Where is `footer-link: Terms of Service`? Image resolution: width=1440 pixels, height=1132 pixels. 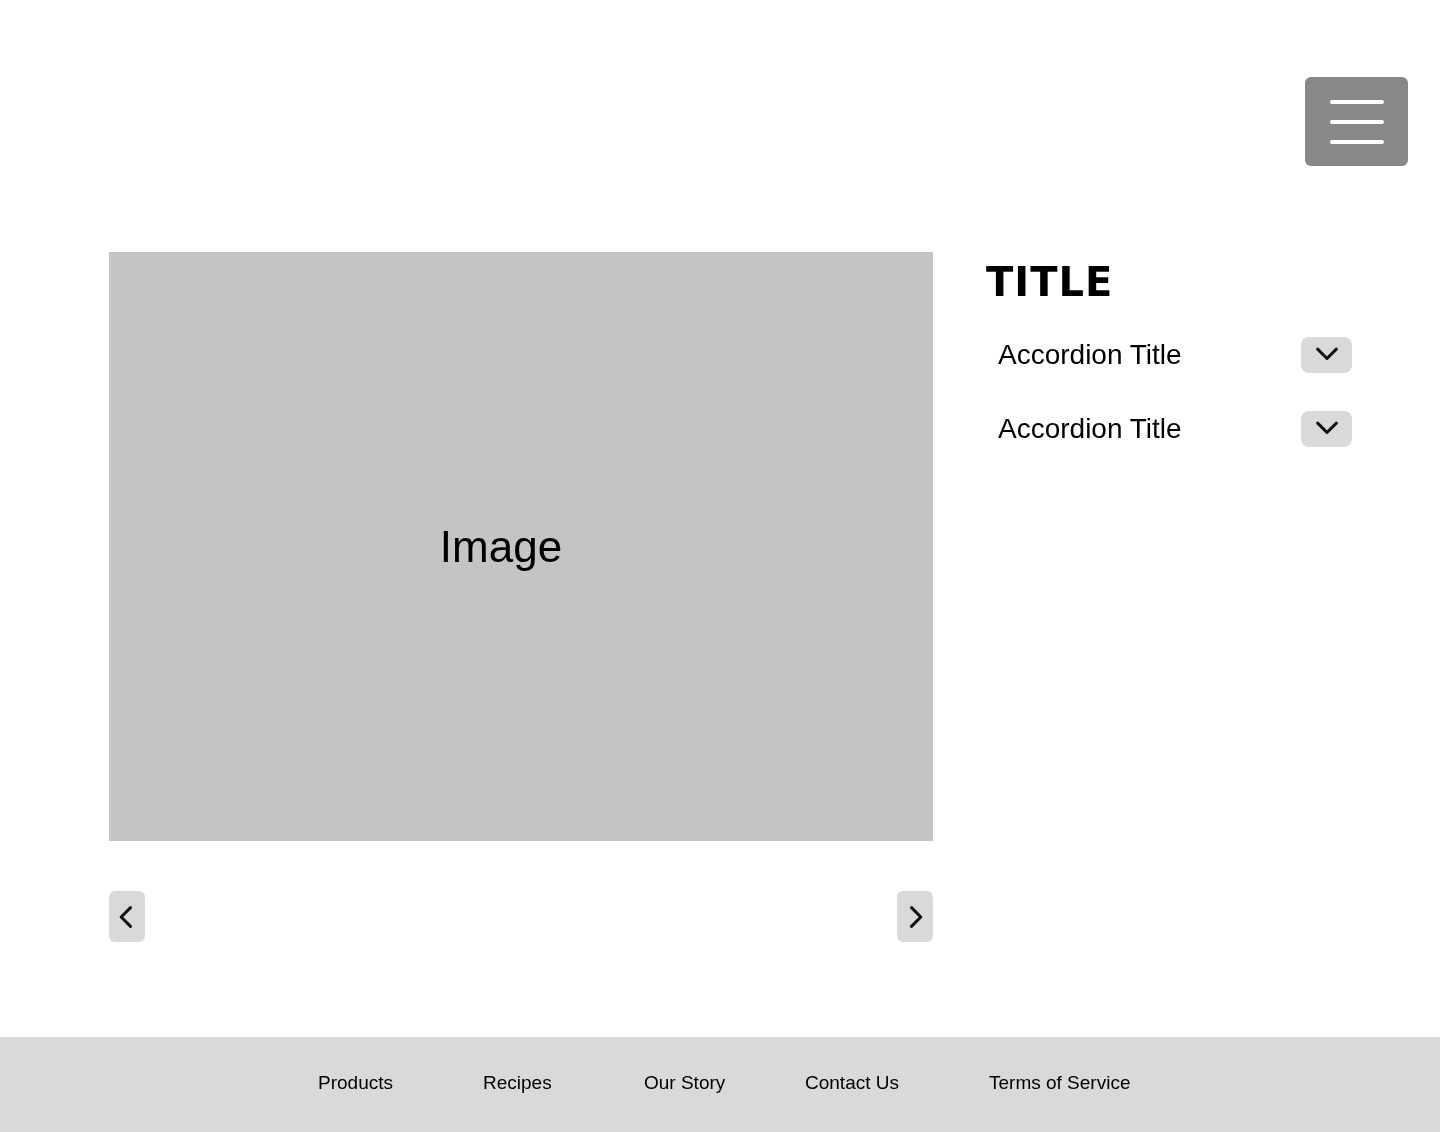 footer-link: Terms of Service is located at coordinates (1060, 1083).